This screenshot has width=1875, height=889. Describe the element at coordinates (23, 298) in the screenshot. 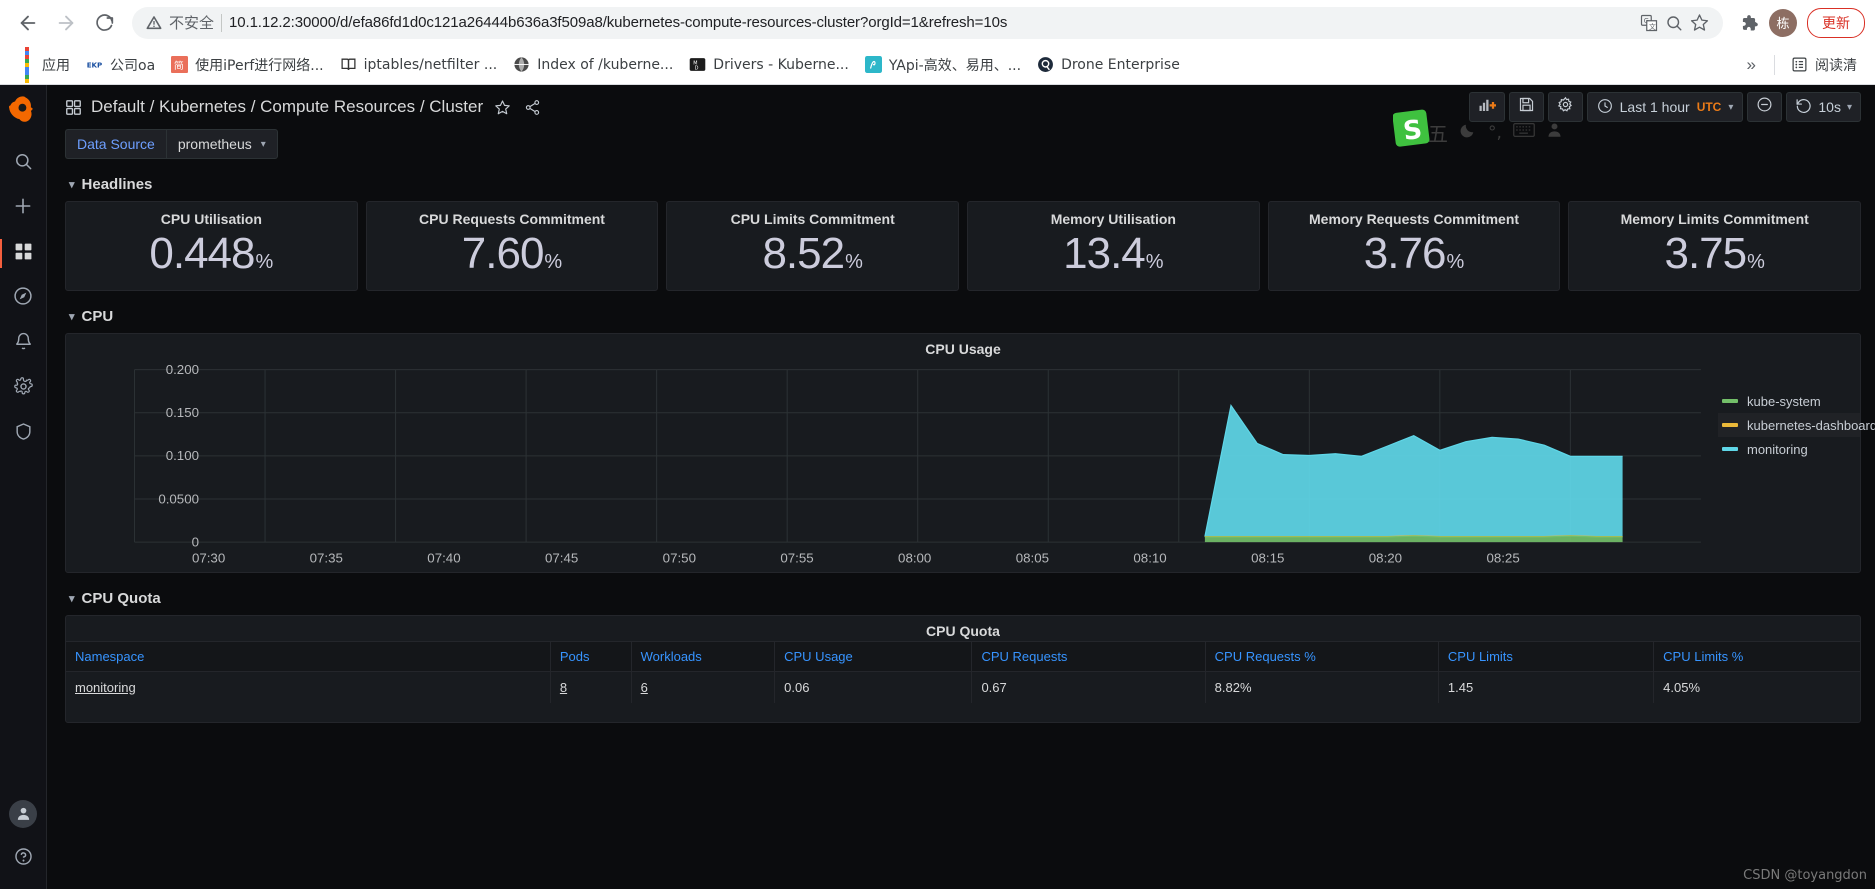

I see `sidebar-item-explore` at that location.